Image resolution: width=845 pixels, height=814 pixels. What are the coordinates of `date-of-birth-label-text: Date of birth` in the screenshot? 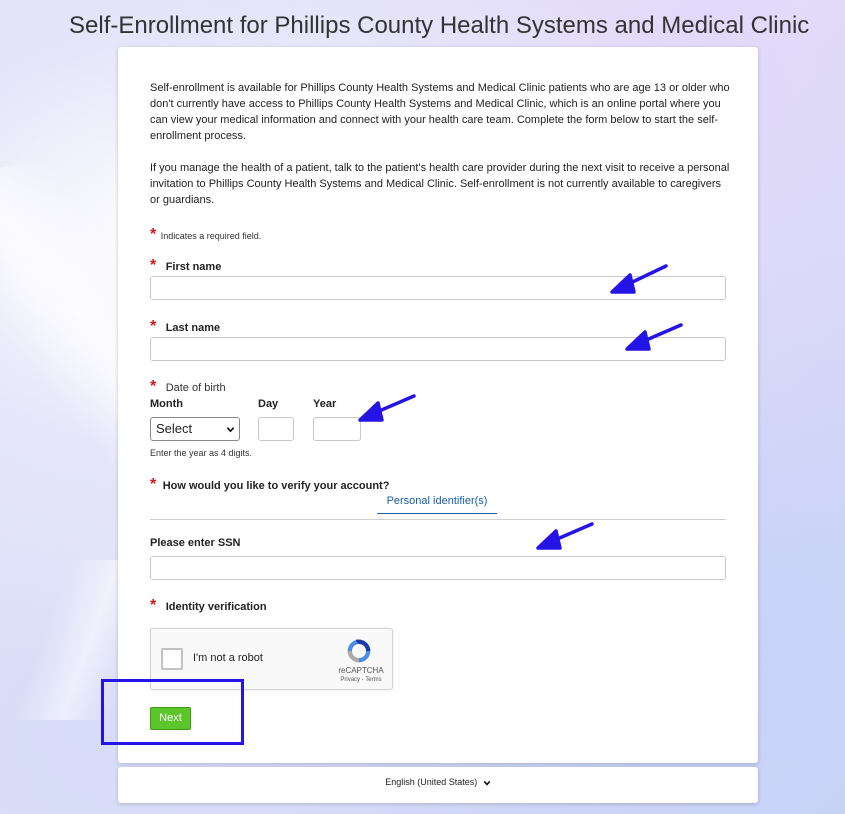 It's located at (195, 388).